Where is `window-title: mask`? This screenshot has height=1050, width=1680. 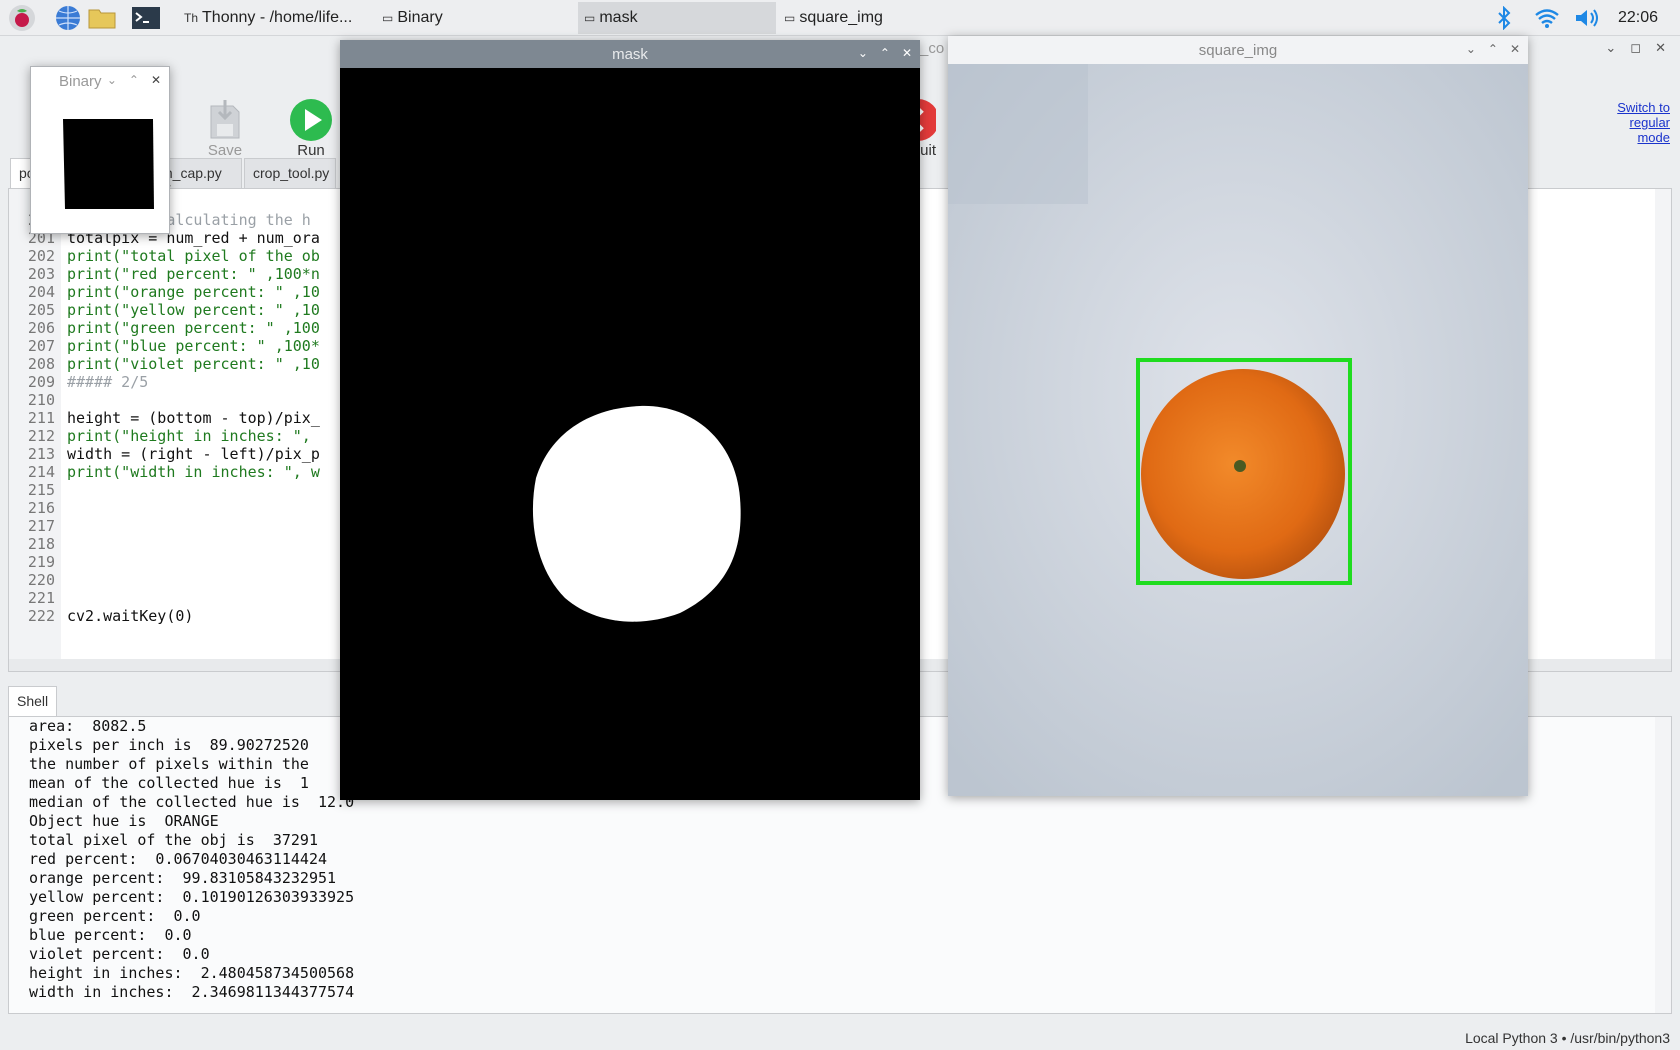
window-title: mask is located at coordinates (630, 54).